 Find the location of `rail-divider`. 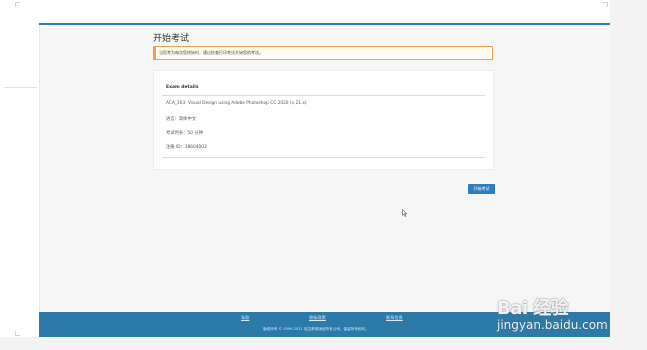

rail-divider is located at coordinates (20, 87).